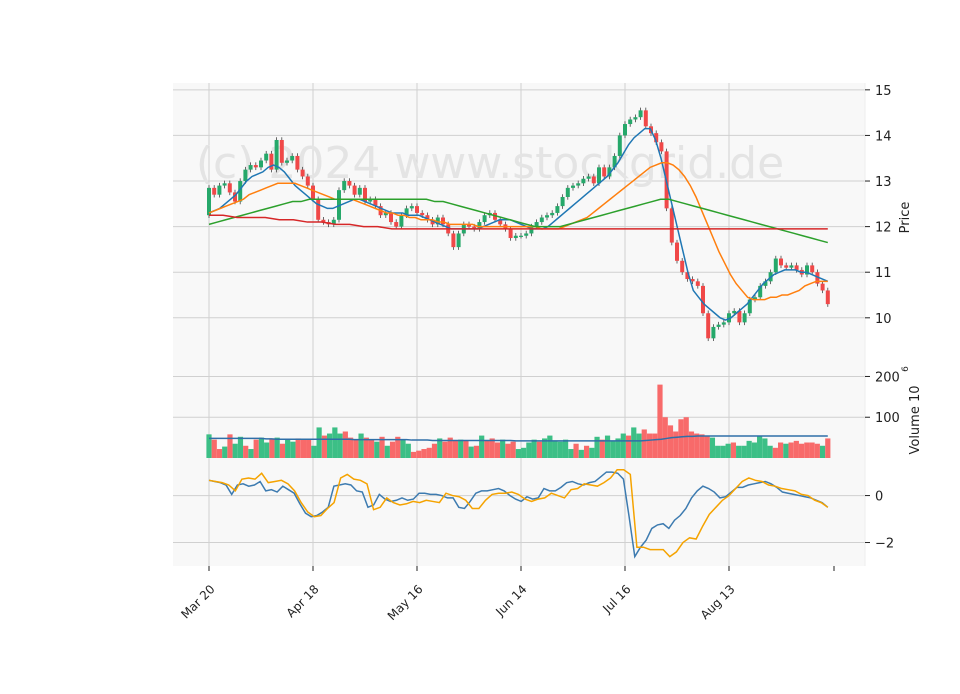  Describe the element at coordinates (883, 182) in the screenshot. I see `y-tick-label: 13` at that location.